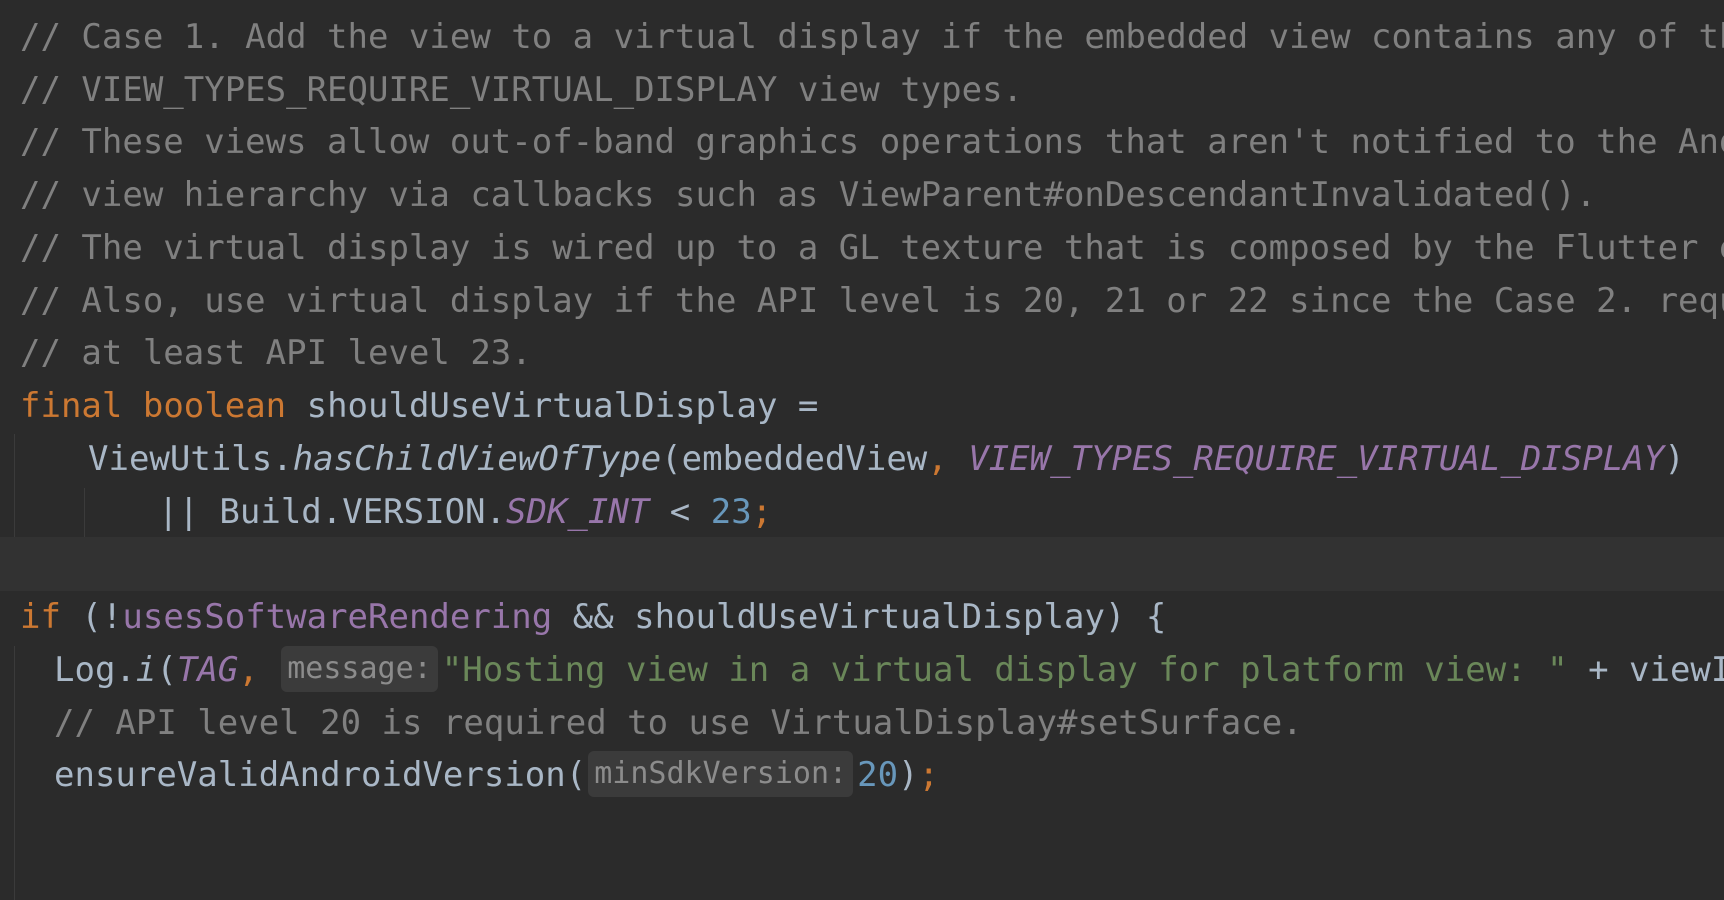 This screenshot has height=900, width=1724. I want to click on open-paren: (, so click(166, 670).